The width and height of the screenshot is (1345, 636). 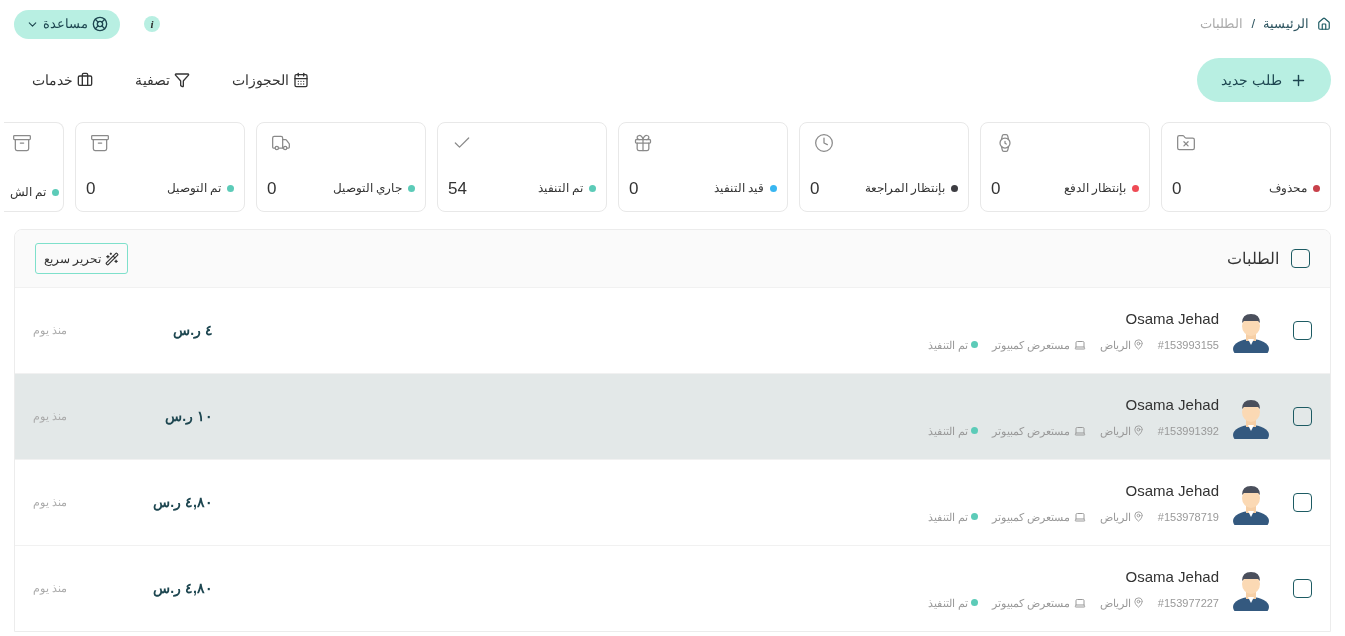 What do you see at coordinates (1188, 431) in the screenshot?
I see `order-number: #153991392` at bounding box center [1188, 431].